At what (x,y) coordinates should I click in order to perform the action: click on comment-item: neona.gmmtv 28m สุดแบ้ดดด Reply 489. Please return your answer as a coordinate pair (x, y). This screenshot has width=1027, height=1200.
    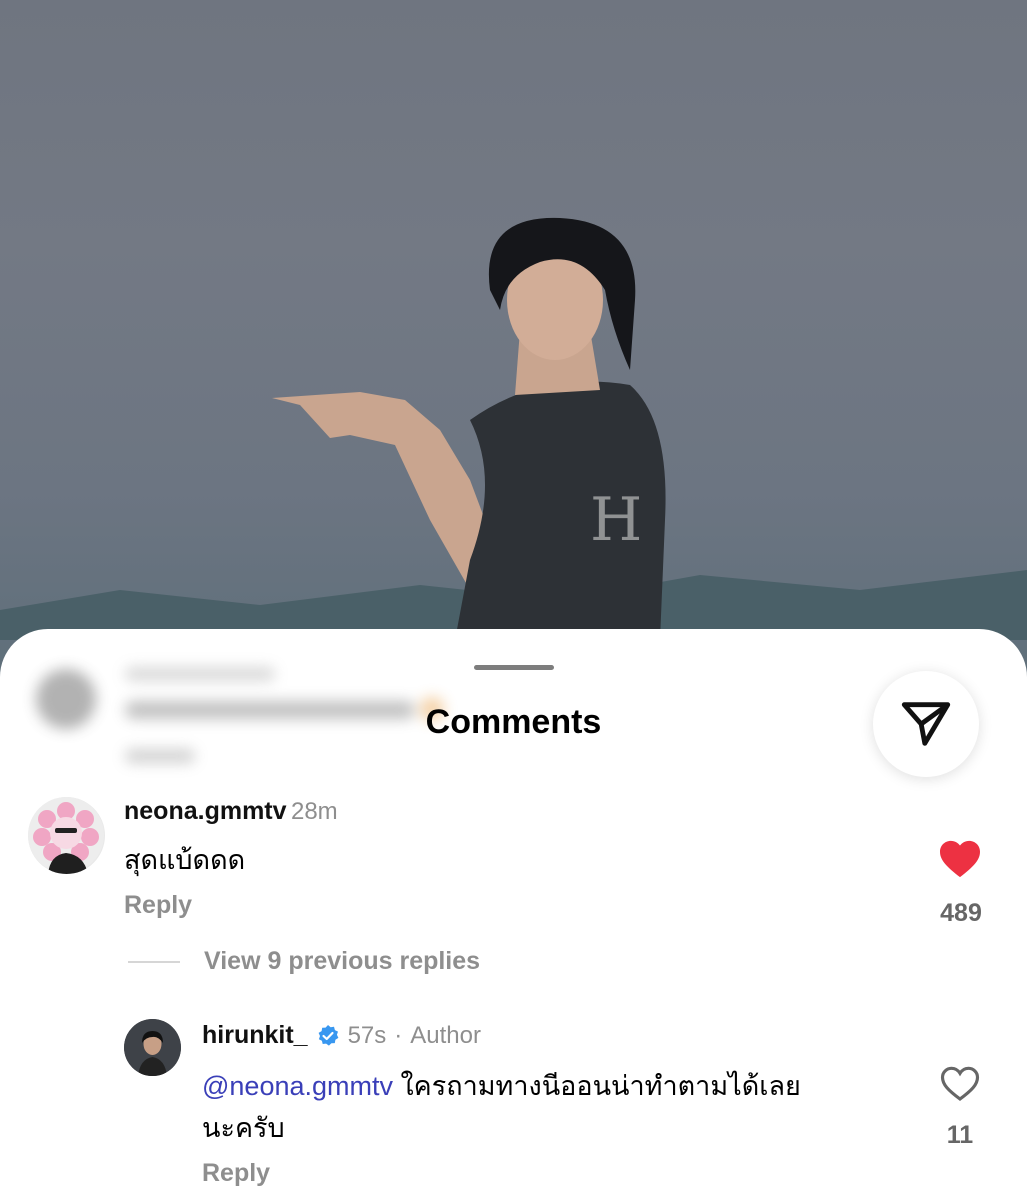
    Looking at the image, I should click on (513, 864).